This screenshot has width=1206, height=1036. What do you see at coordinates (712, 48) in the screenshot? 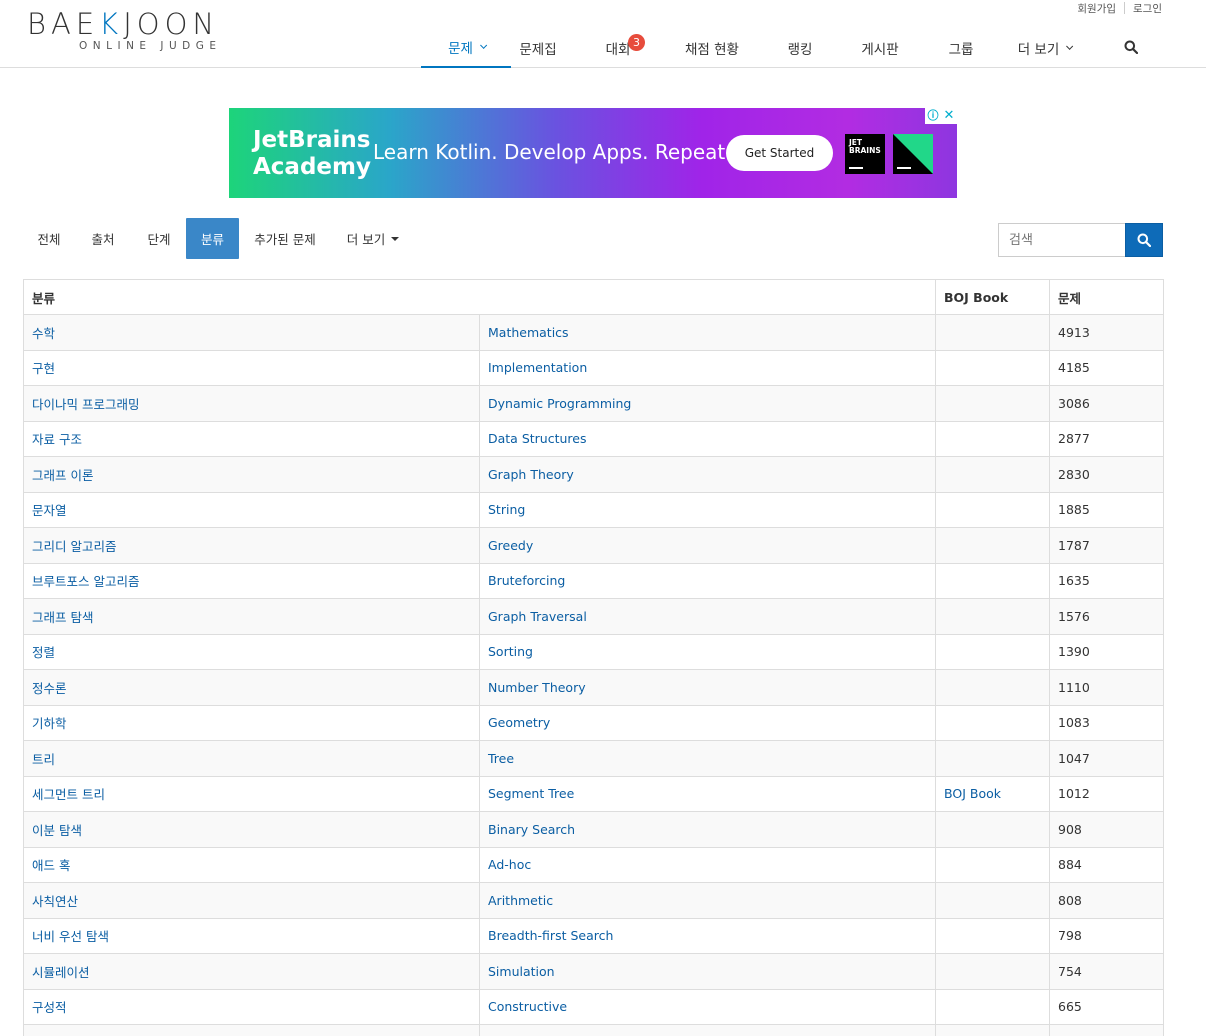
I see `nav-item-status: 채점 현황` at bounding box center [712, 48].